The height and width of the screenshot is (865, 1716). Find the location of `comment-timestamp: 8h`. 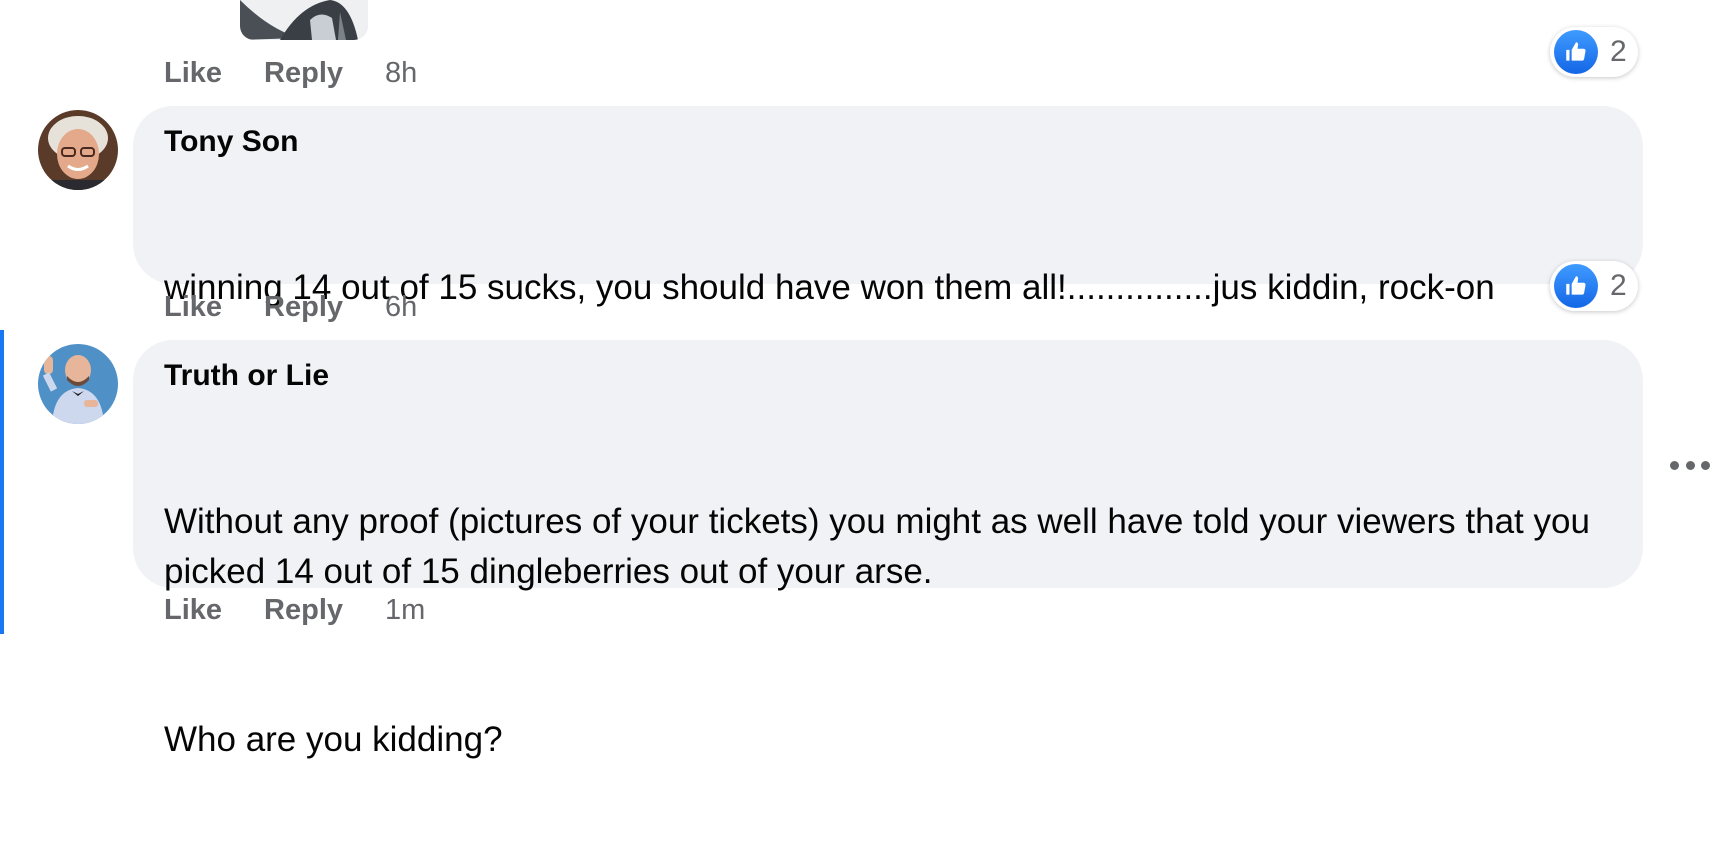

comment-timestamp: 8h is located at coordinates (401, 73).